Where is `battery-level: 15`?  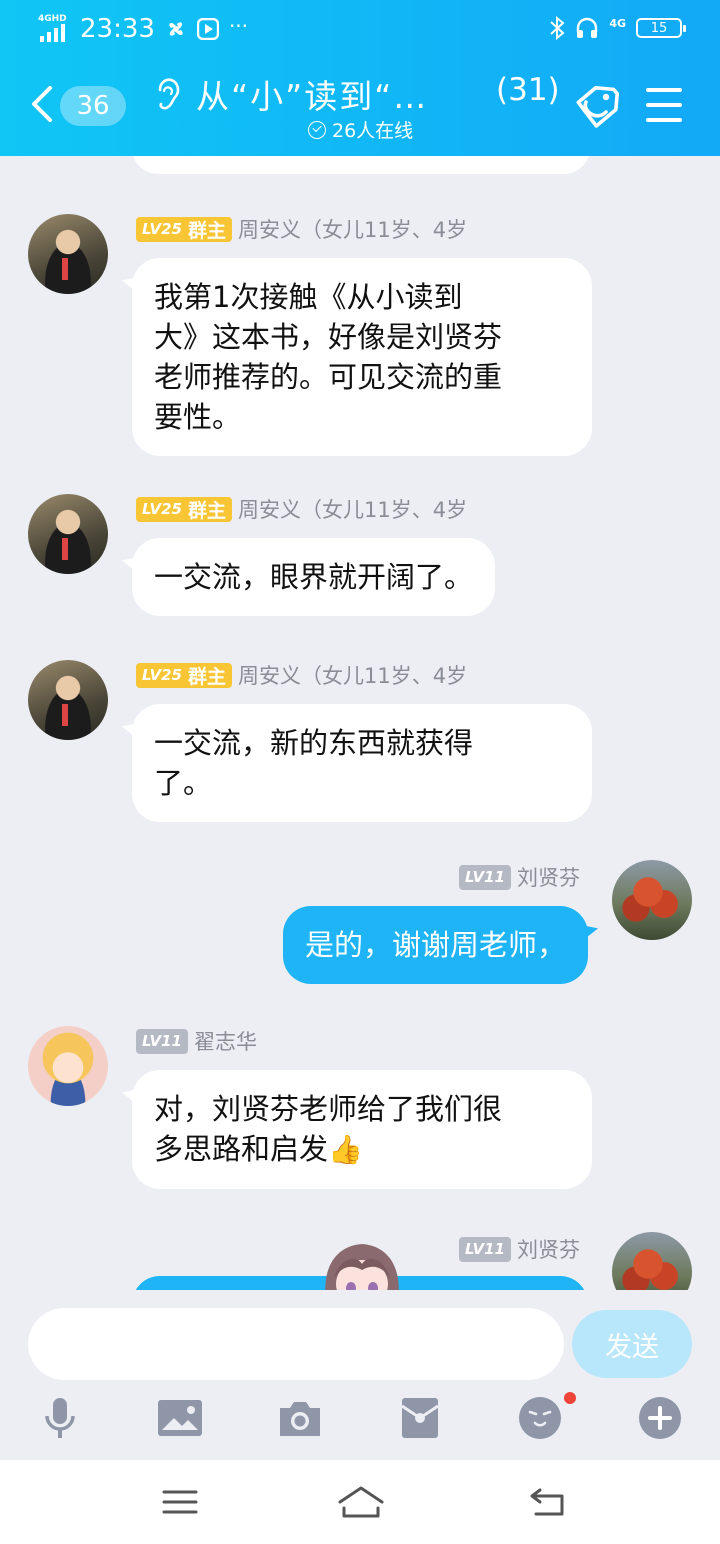 battery-level: 15 is located at coordinates (659, 28).